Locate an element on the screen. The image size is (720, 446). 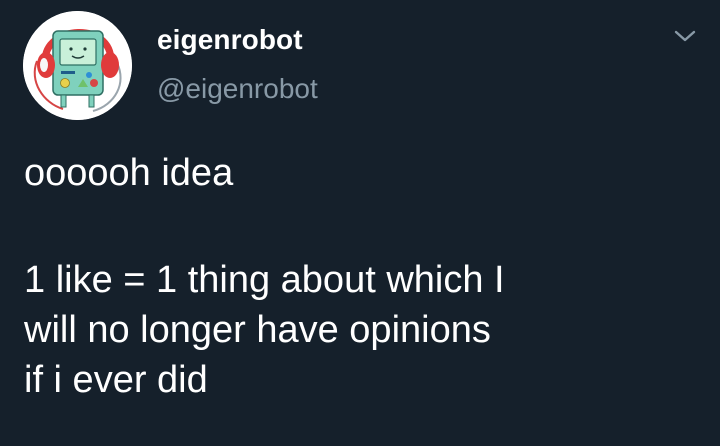
chevron-down-icon is located at coordinates (685, 36).